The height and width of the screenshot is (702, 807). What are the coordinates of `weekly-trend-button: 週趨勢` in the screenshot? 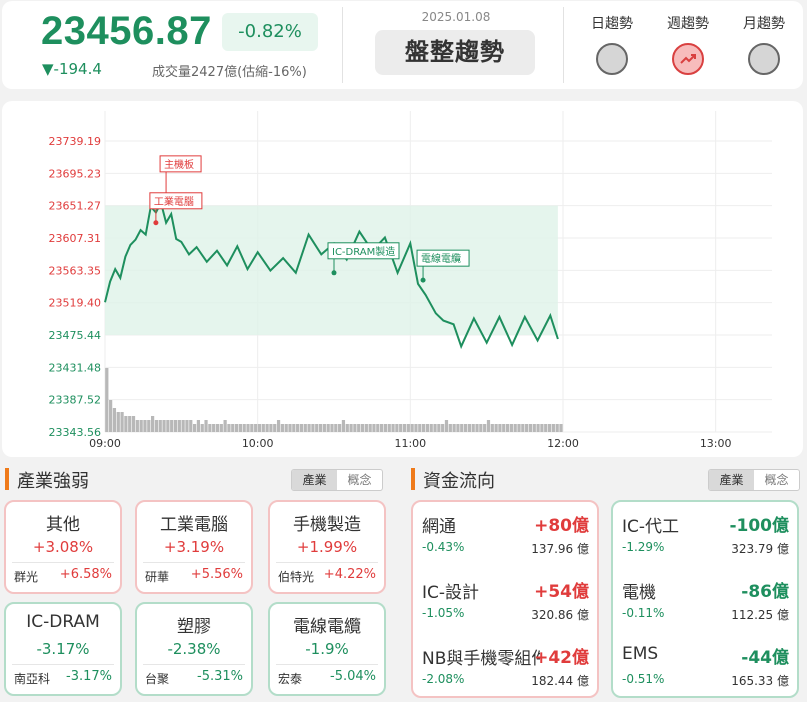 It's located at (688, 44).